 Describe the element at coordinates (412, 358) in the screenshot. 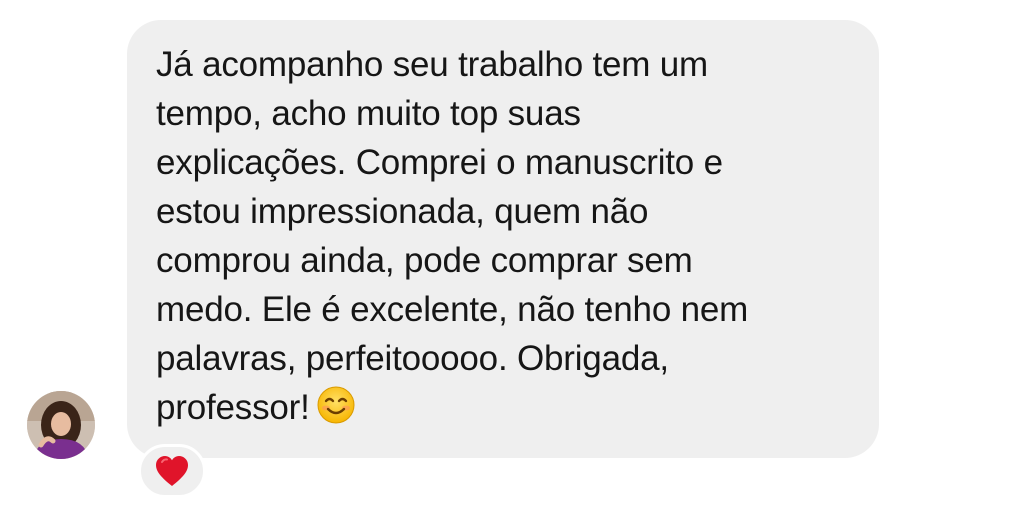

I see `message-line: palavras, perfeitooooo. Obrigada,` at that location.